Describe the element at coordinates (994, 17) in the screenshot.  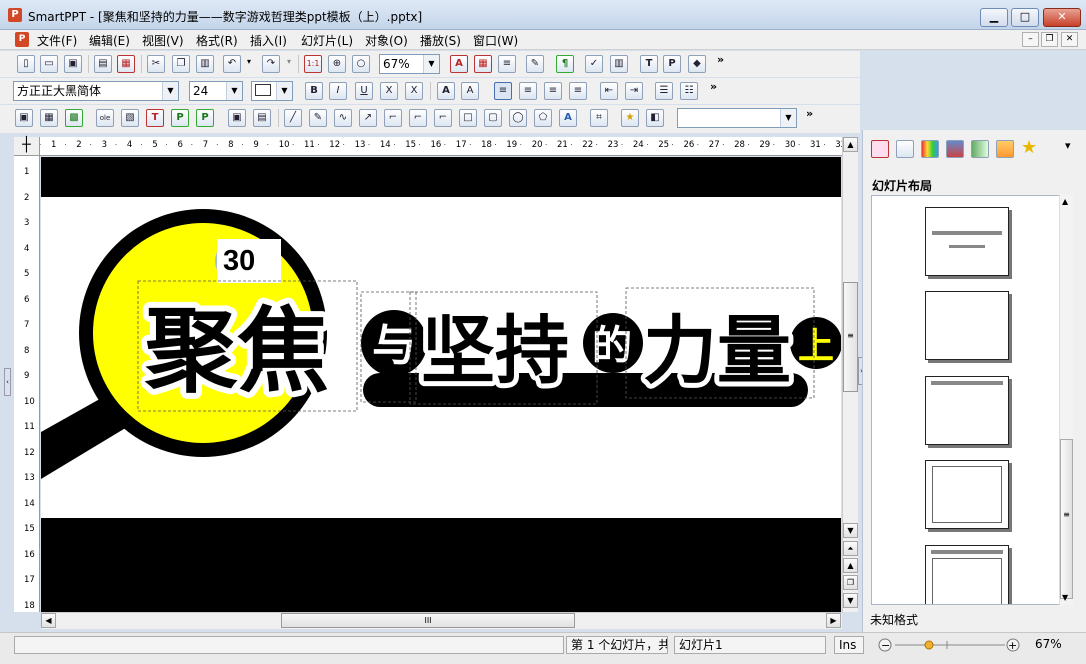
I see `minimize-button: ▁` at that location.